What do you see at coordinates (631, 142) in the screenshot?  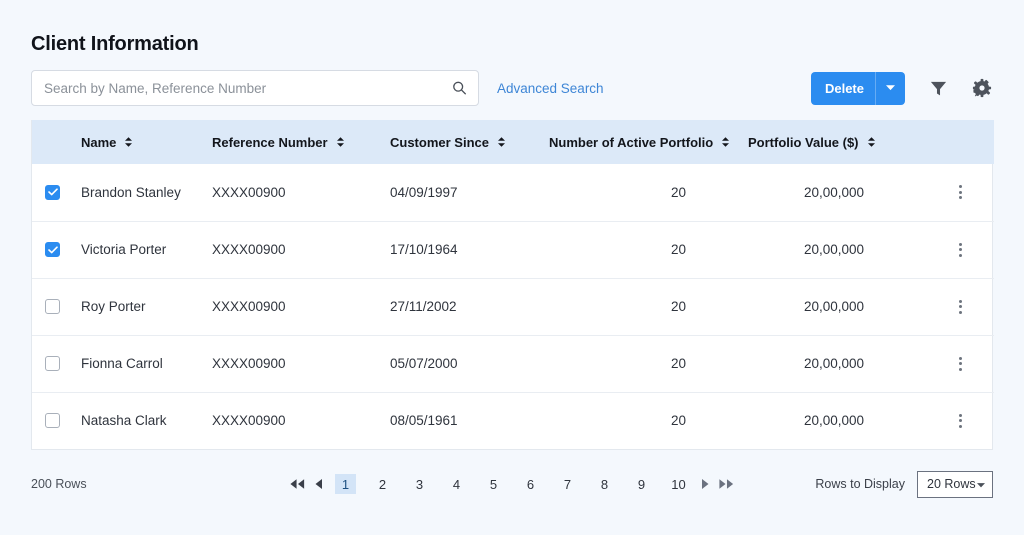 I see `column-header-number-of-active-portfolio-label: Number of Active Portfolio` at bounding box center [631, 142].